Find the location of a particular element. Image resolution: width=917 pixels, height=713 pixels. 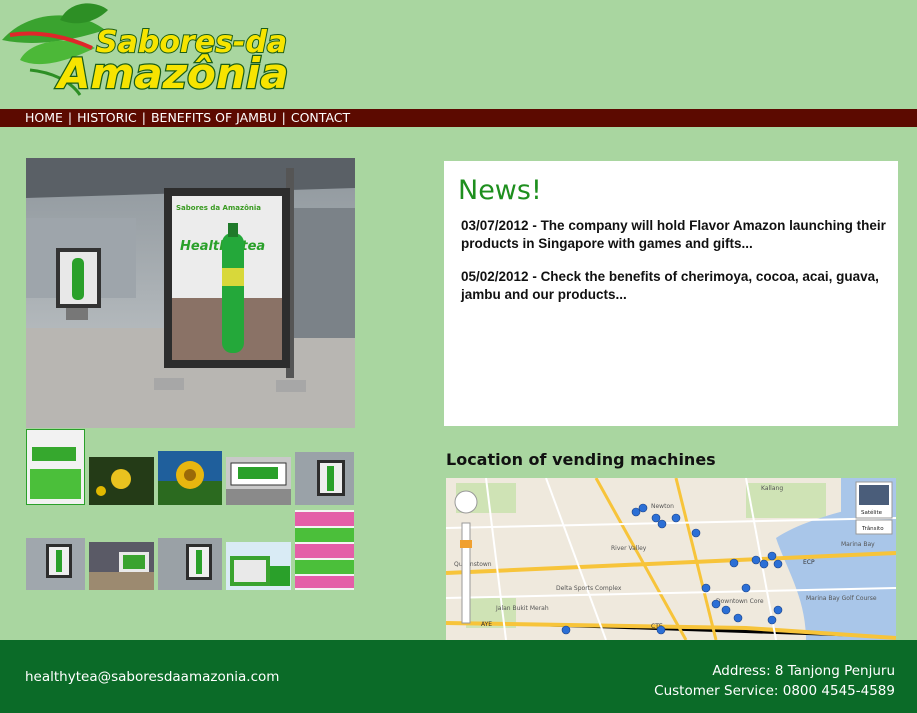

nav-contact: CONTACT is located at coordinates (320, 117).